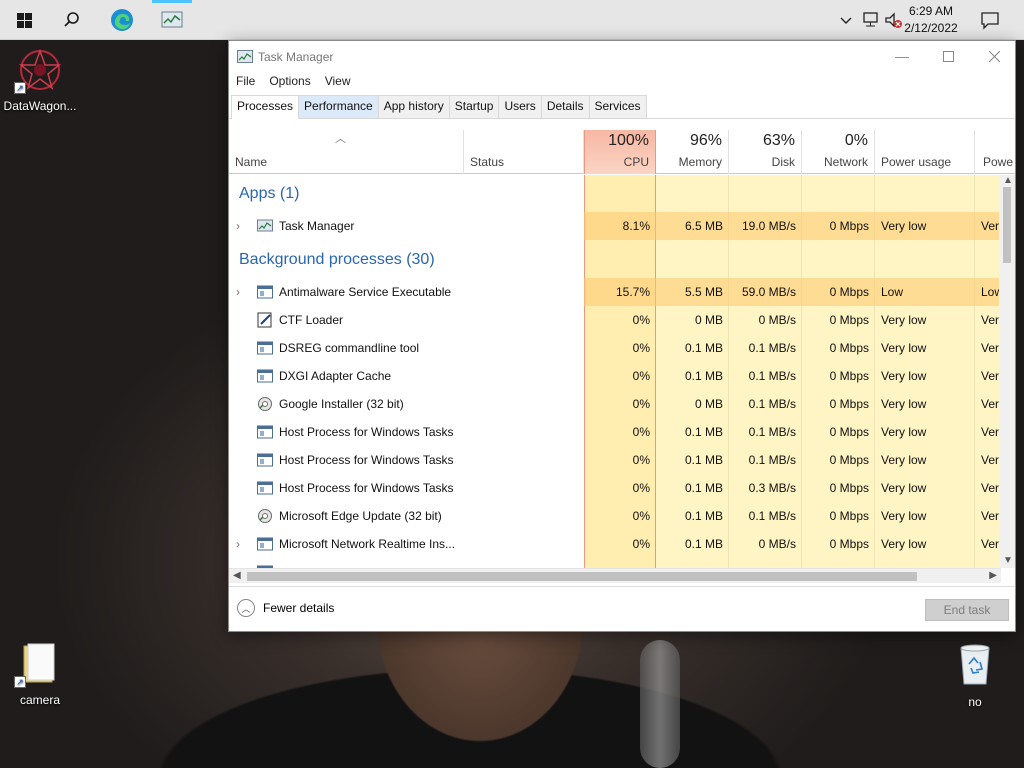  I want to click on title-bar: Task Manager —, so click(622, 57).